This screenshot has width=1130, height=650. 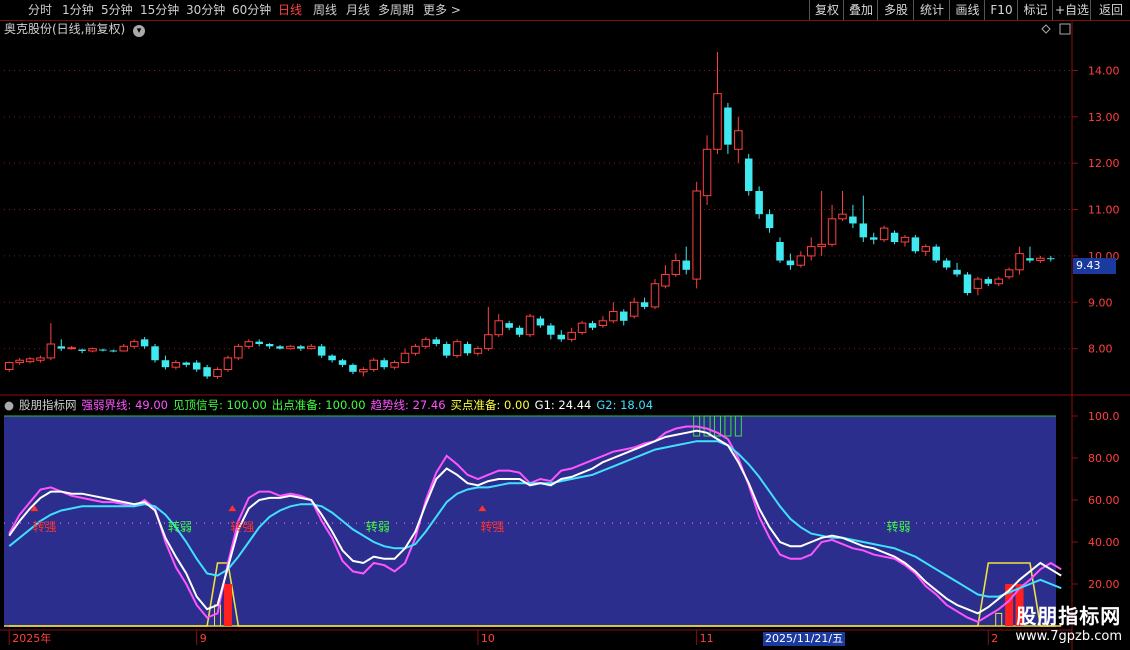 I want to click on indicator-name: 股朋指标网, so click(x=48, y=405).